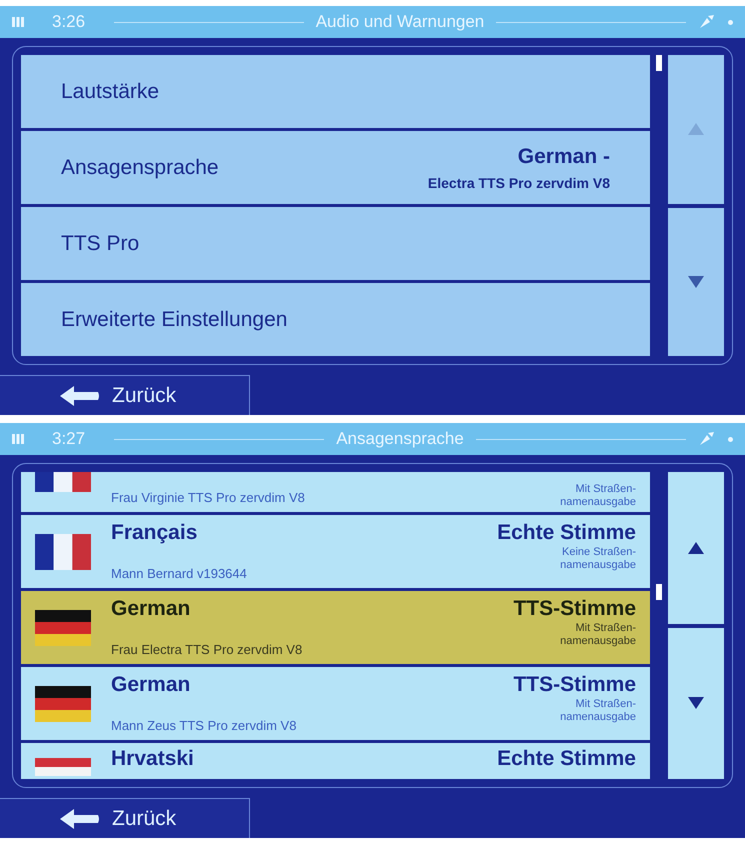  Describe the element at coordinates (519, 183) in the screenshot. I see `current-value-detail: Electra TTS Pro zervdim V8` at that location.